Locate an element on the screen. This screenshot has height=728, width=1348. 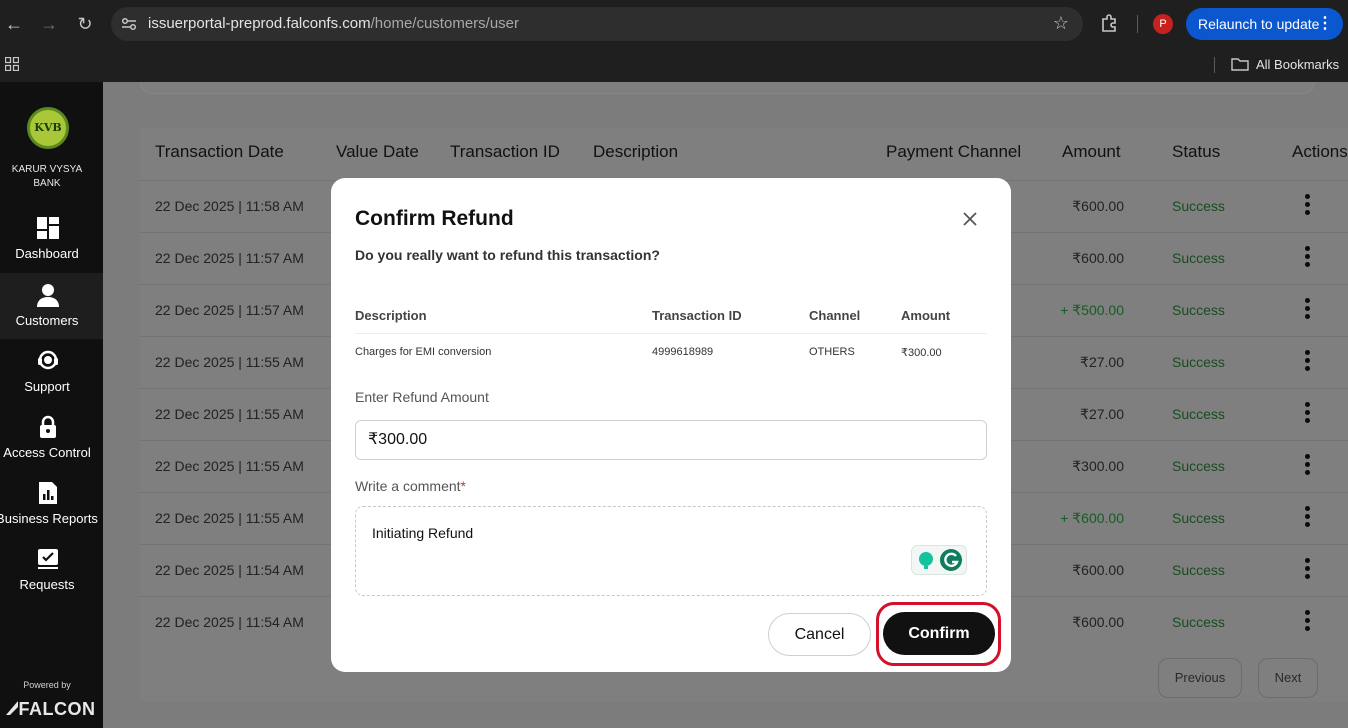
sidebar-item-label: Requests is located at coordinates (47, 584).